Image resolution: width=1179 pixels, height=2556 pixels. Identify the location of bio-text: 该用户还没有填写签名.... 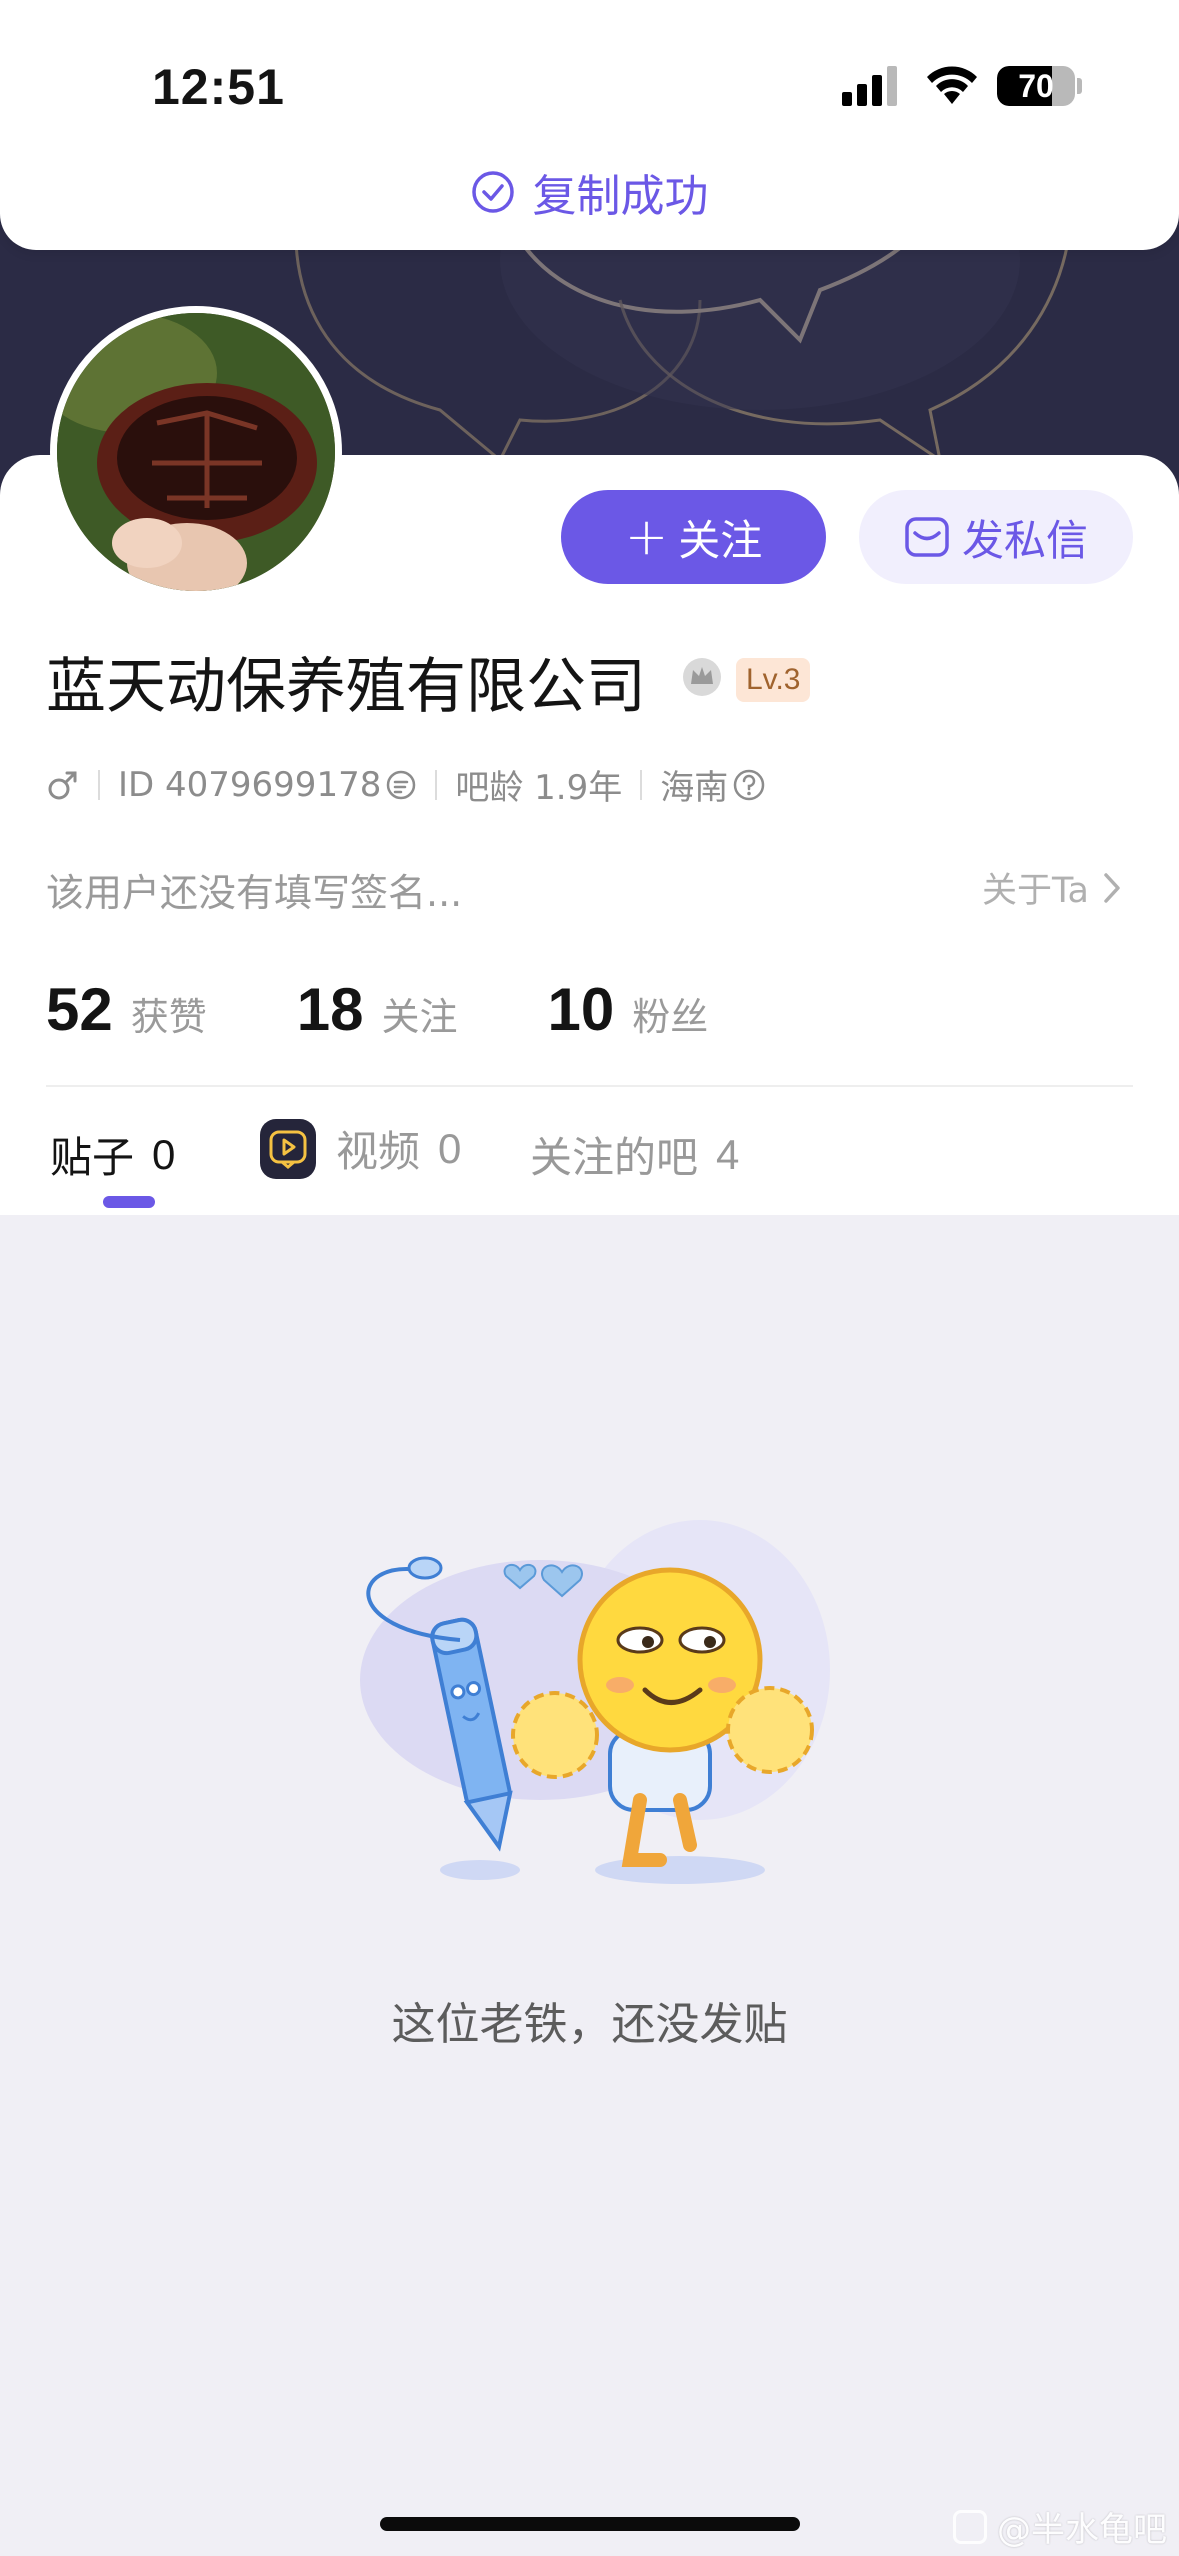
(254, 893).